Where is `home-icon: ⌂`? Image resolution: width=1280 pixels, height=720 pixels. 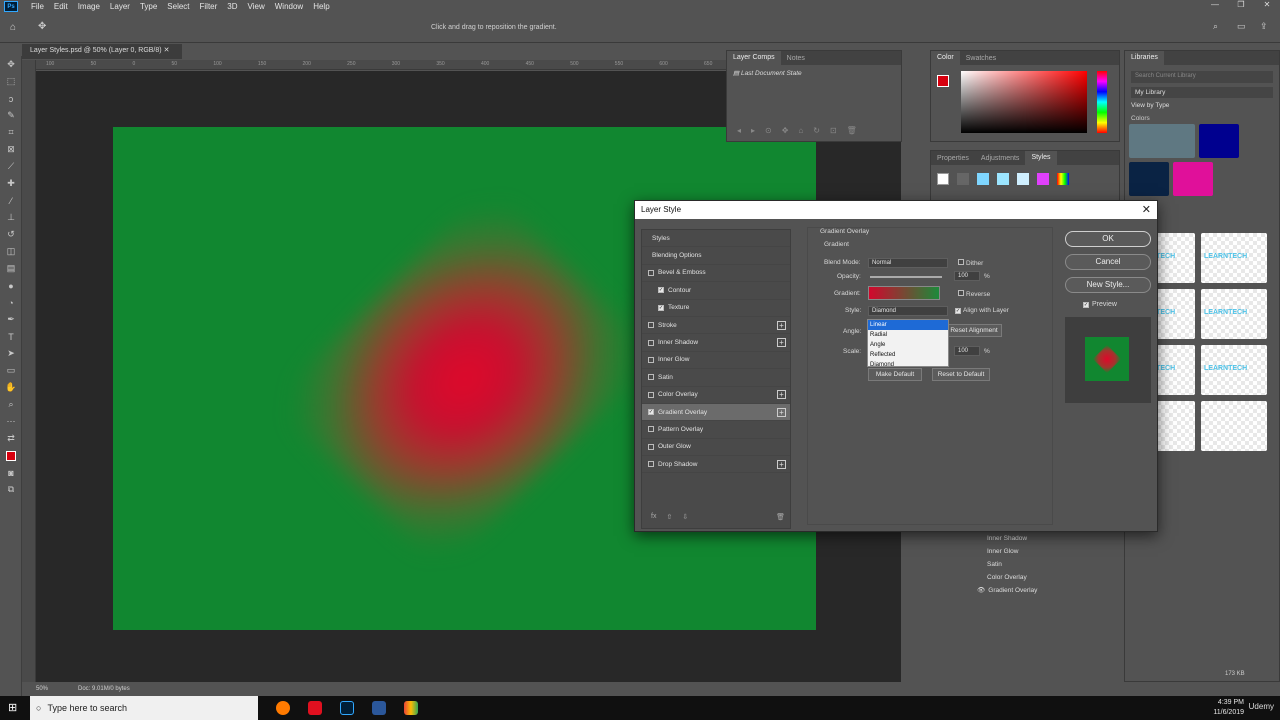
home-icon: ⌂ is located at coordinates (13, 27).